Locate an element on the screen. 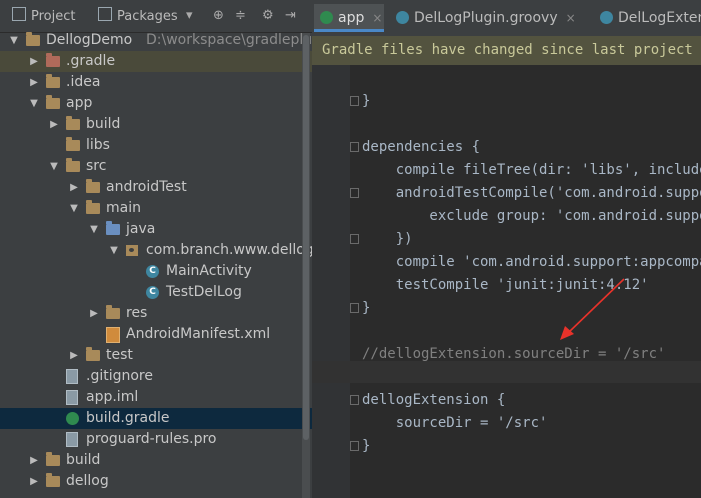 This screenshot has width=701, height=498. tree-item-label: DellogDemo is located at coordinates (89, 40).